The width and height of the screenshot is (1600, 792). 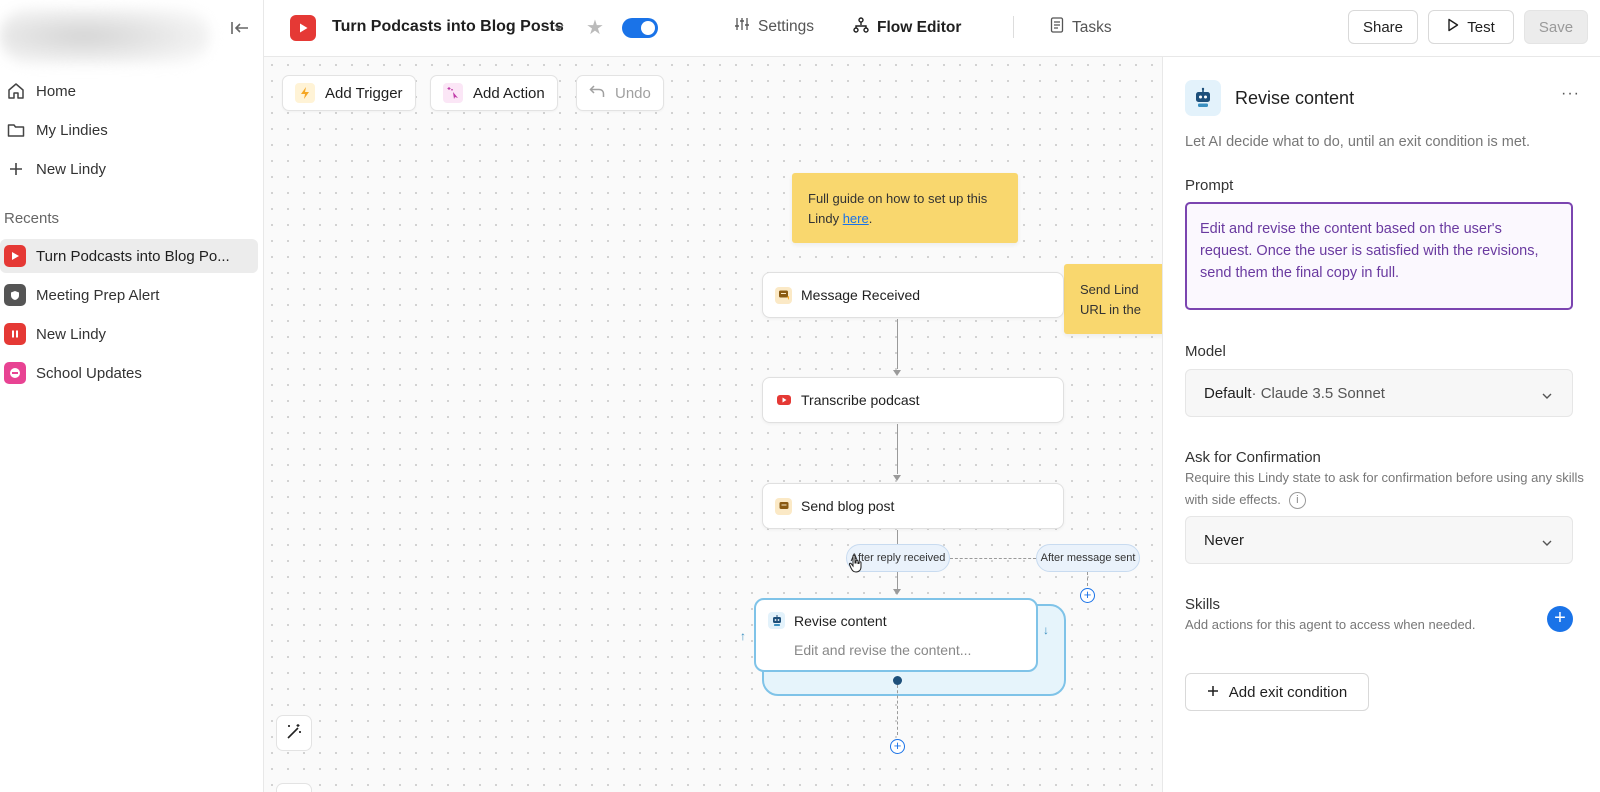 What do you see at coordinates (1288, 692) in the screenshot?
I see `add-exit-condition-label: Add exit condition` at bounding box center [1288, 692].